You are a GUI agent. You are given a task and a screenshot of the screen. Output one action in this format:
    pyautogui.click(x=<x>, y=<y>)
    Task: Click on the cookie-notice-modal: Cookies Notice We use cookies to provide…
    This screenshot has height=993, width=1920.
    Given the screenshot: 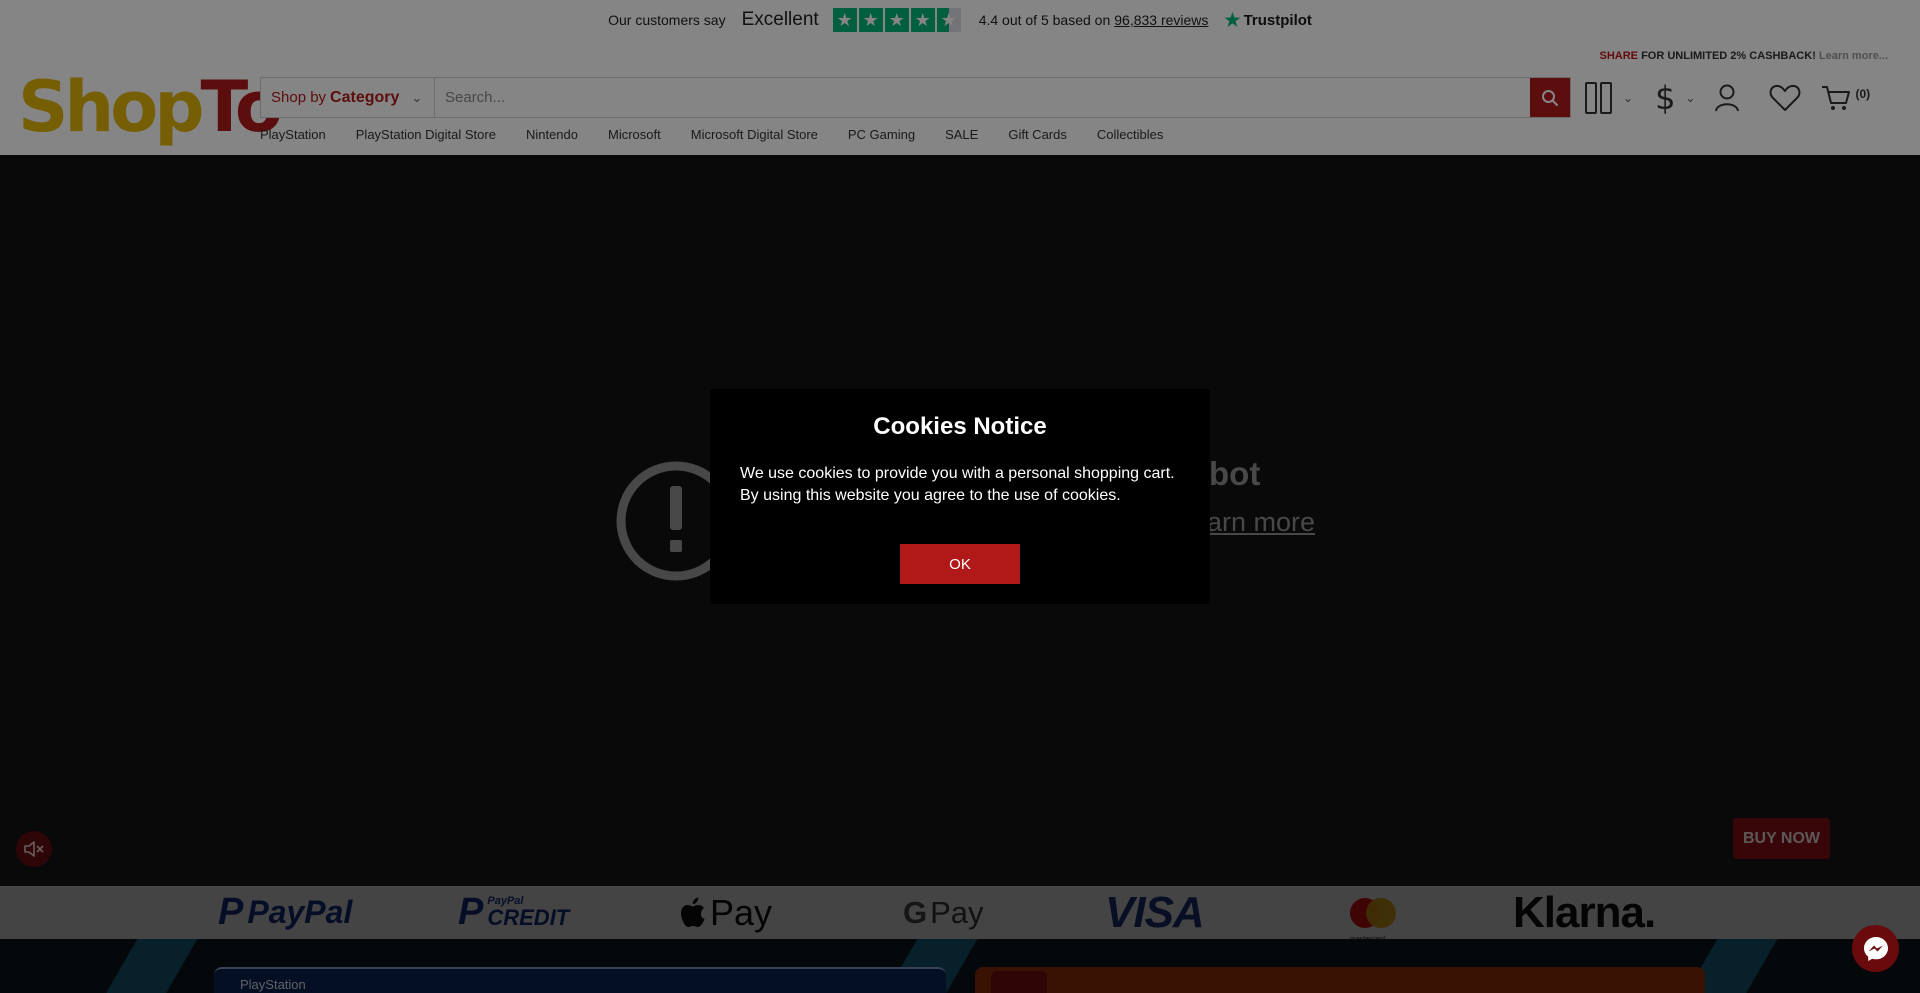 What is the action you would take?
    pyautogui.click(x=960, y=496)
    